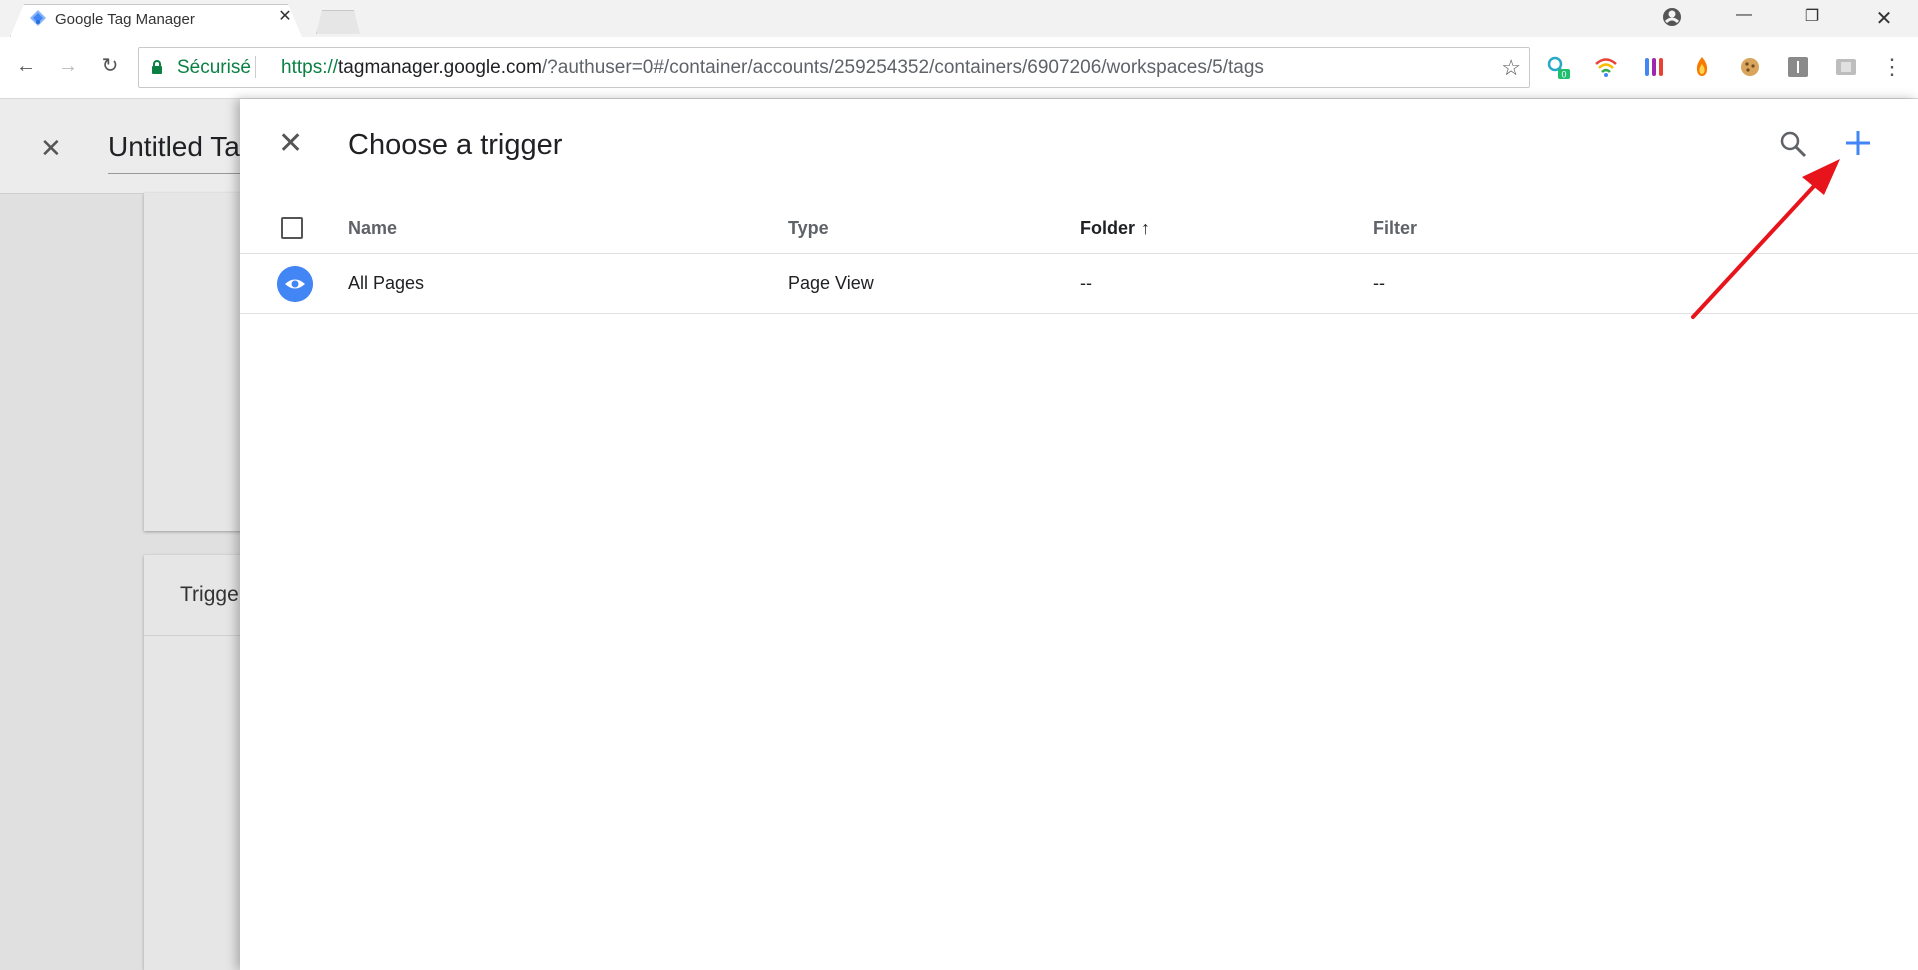  Describe the element at coordinates (1558, 67) in the screenshot. I see `tag-assistant-extension-icon: 0` at that location.